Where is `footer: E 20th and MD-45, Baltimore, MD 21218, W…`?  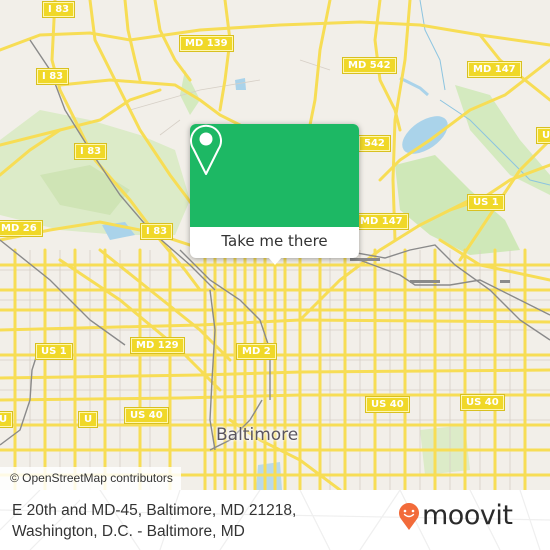 footer: E 20th and MD-45, Baltimore, MD 21218, W… is located at coordinates (275, 520).